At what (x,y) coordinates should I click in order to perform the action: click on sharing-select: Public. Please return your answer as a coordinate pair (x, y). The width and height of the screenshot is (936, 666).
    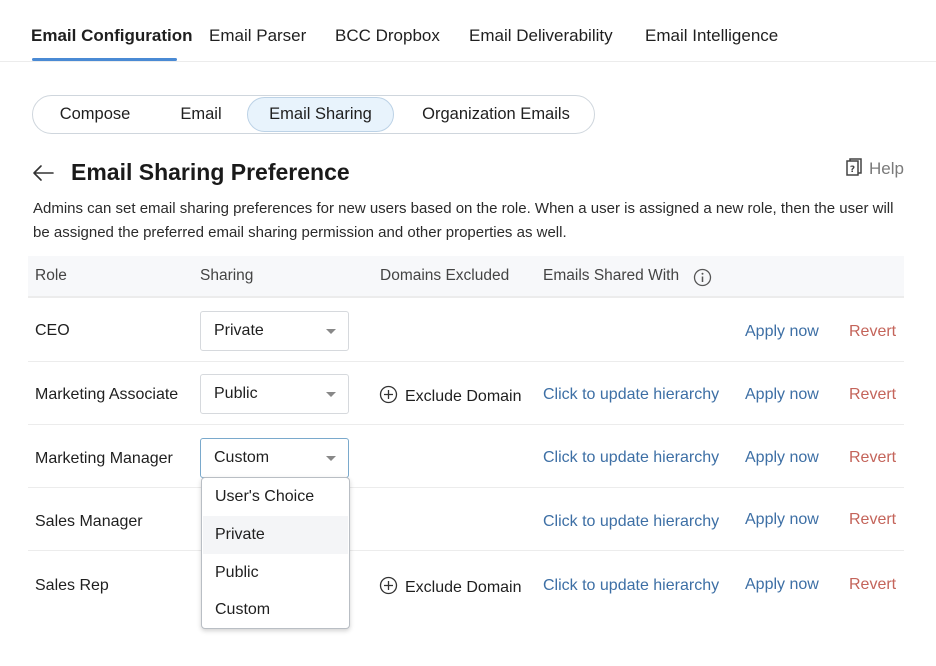
    Looking at the image, I should click on (274, 394).